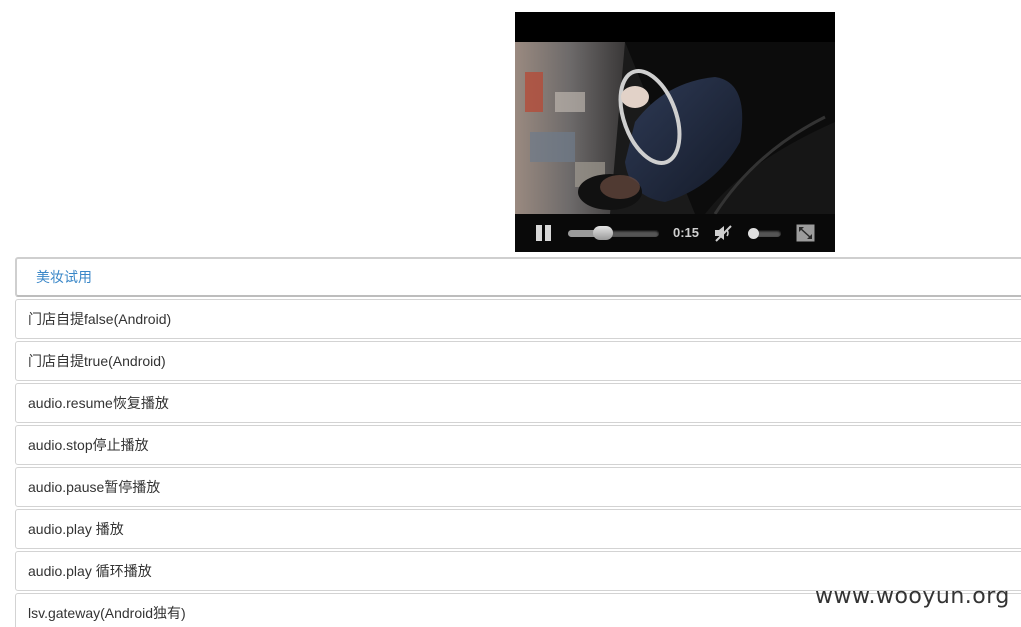 The width and height of the screenshot is (1021, 627). I want to click on list-item-audio-pause: audio.pause暂停播放, so click(518, 487).